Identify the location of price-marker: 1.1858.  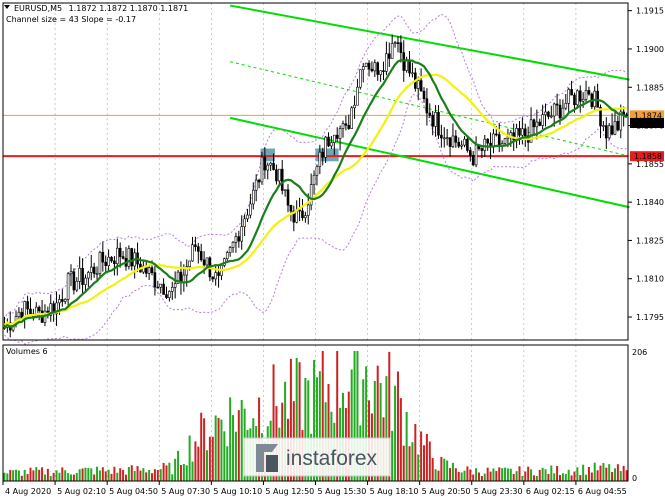
(647, 156).